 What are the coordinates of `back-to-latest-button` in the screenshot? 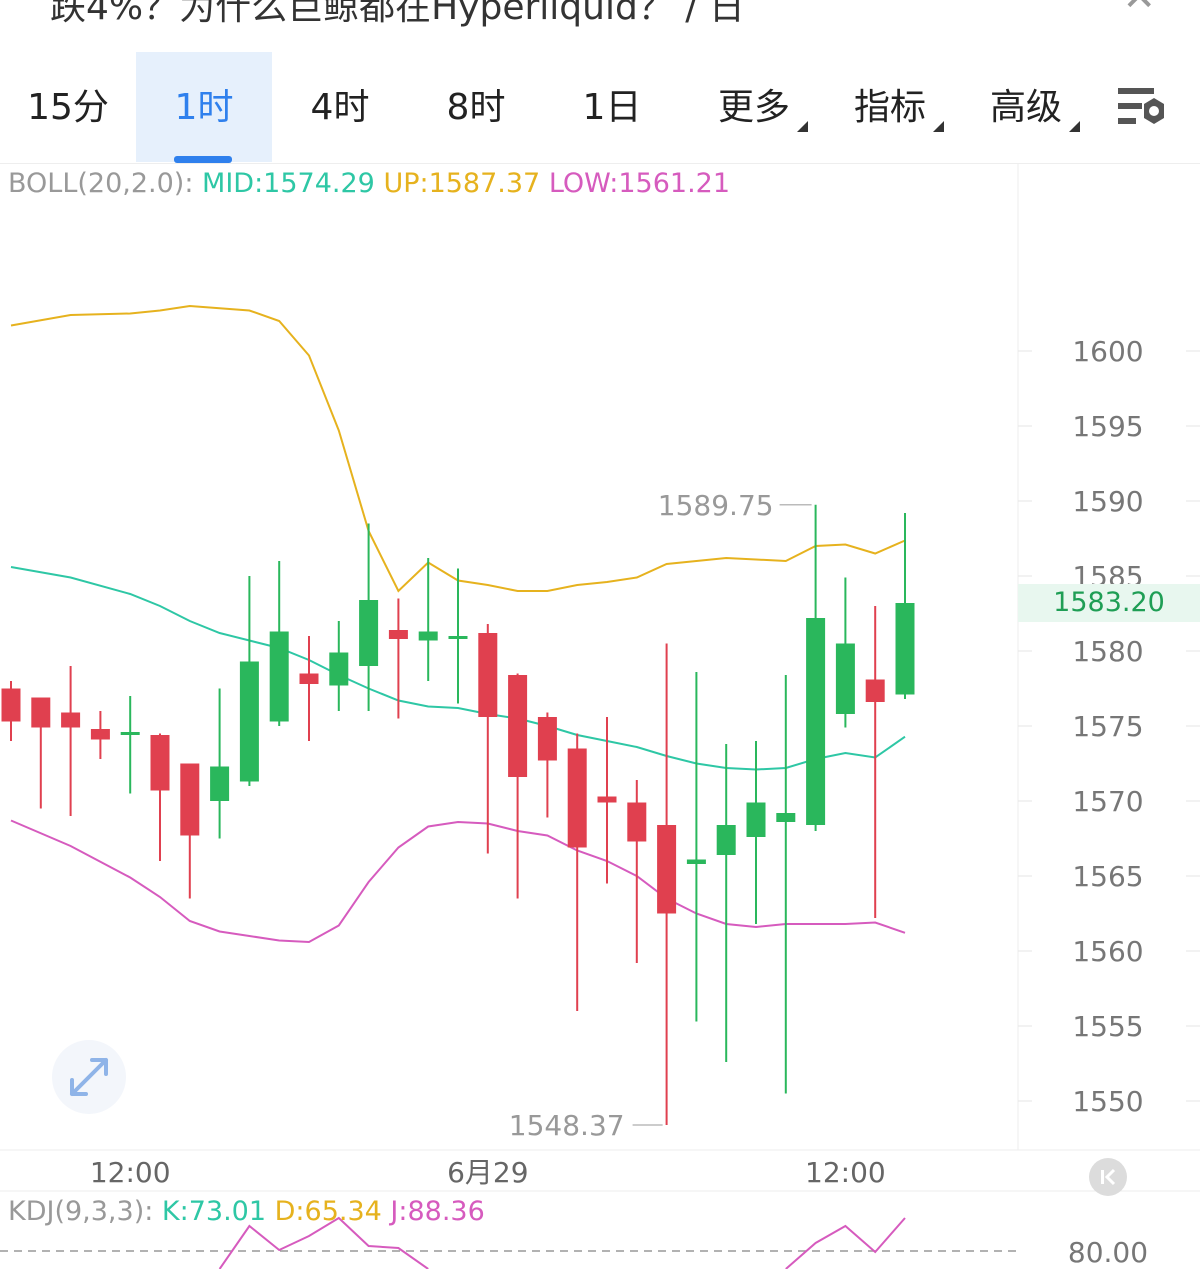 It's located at (1108, 1177).